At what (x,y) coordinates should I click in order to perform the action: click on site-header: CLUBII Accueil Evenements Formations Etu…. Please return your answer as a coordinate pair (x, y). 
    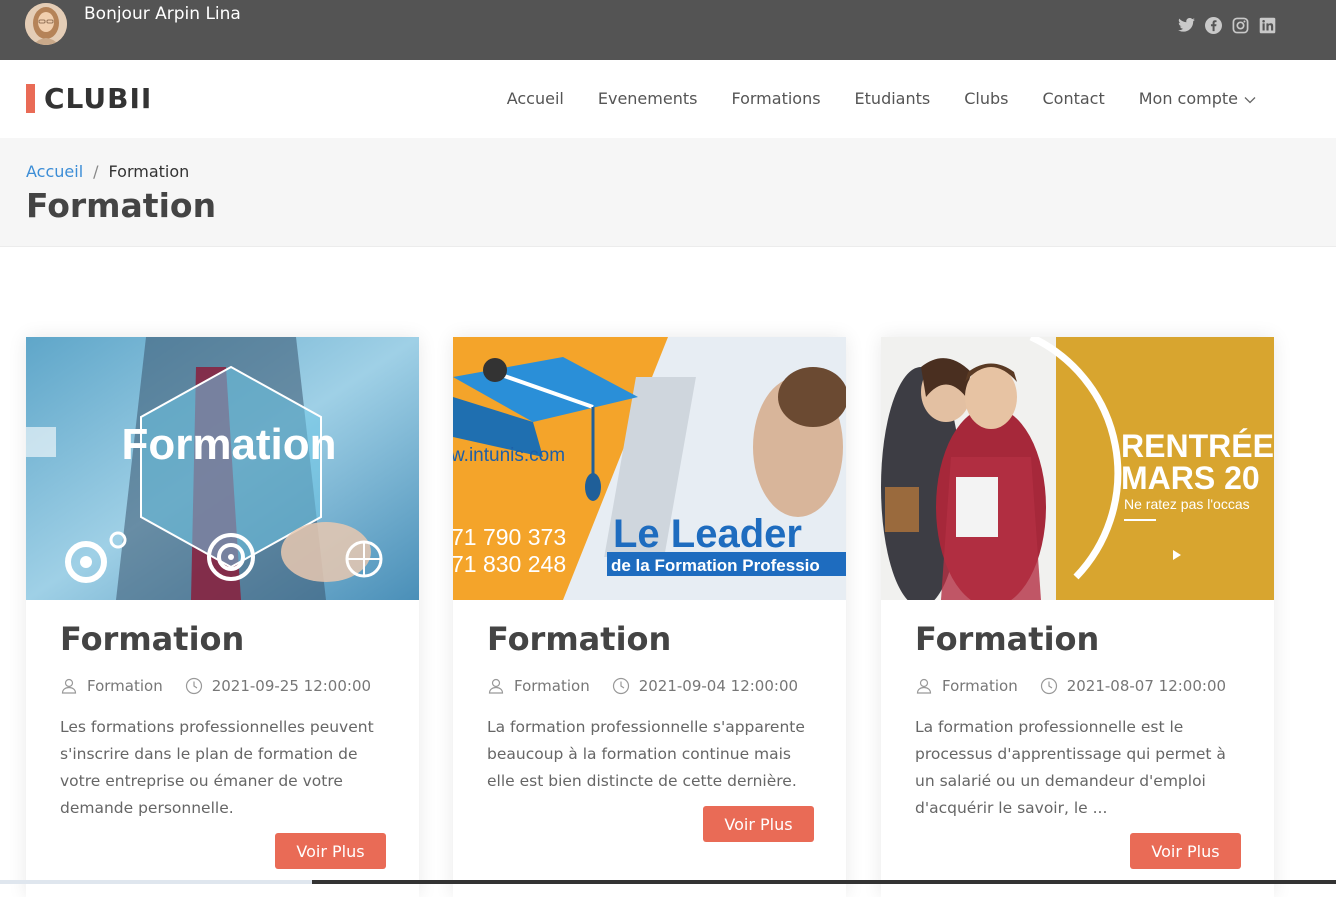
    Looking at the image, I should click on (668, 99).